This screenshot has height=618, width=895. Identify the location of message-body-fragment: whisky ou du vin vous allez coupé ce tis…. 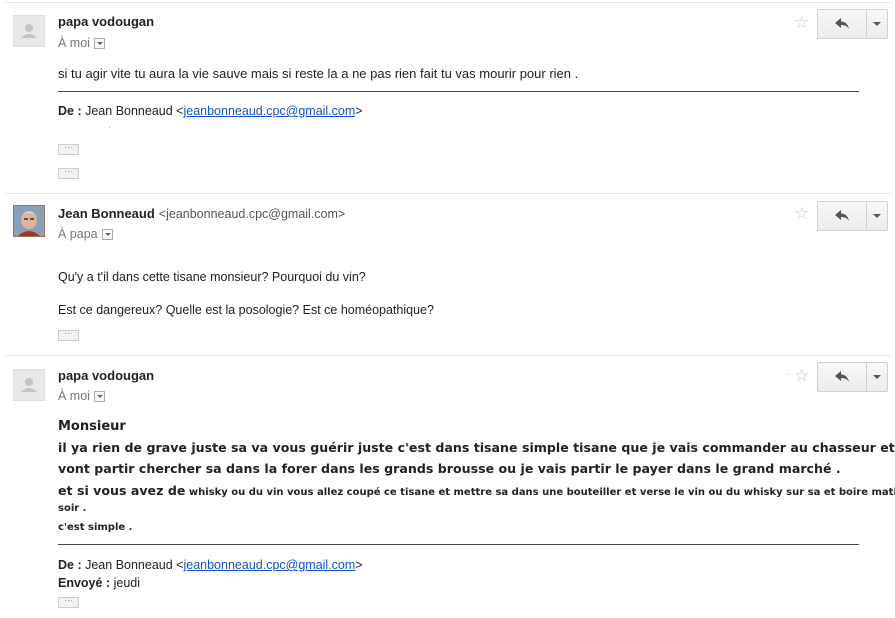
(540, 492).